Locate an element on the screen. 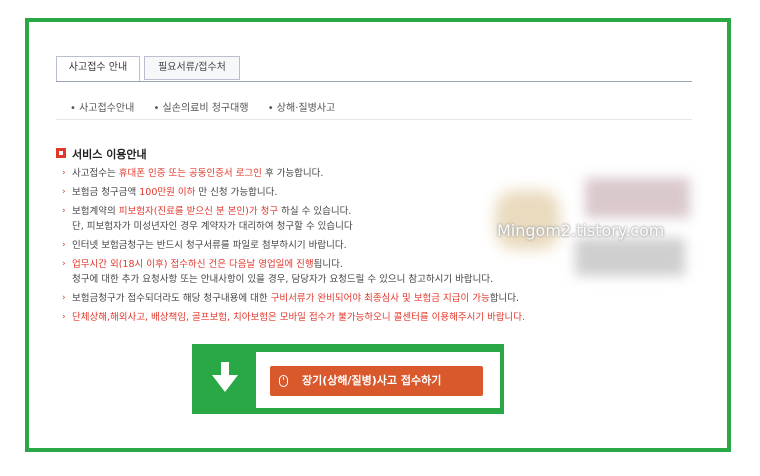 The height and width of the screenshot is (476, 760). service-title: 서비스 이용안내 is located at coordinates (109, 154).